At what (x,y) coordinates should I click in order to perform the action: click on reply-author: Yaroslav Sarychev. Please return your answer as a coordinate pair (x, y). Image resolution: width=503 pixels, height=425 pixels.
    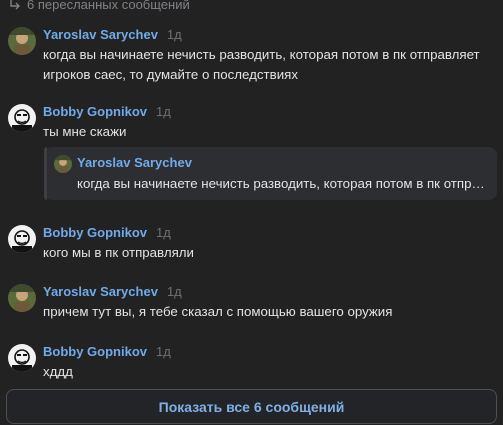
    Looking at the image, I should click on (134, 162).